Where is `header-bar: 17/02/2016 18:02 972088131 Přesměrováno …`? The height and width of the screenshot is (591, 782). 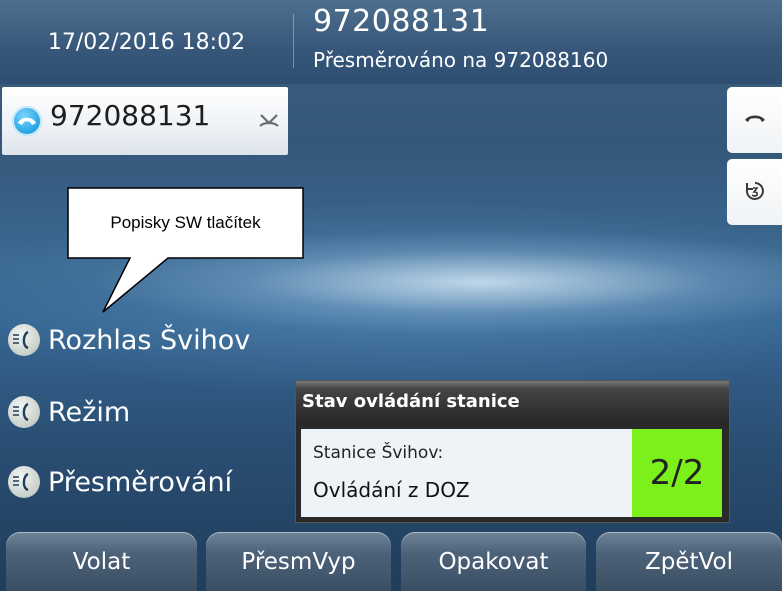 header-bar: 17/02/2016 18:02 972088131 Přesměrováno … is located at coordinates (391, 42).